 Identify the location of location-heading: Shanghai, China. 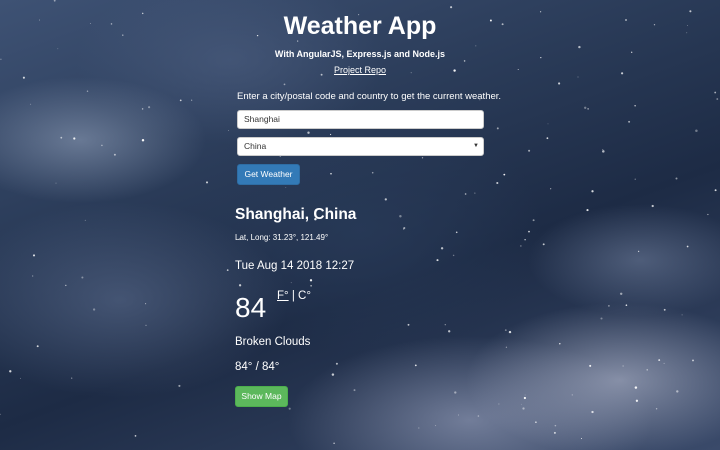
(296, 214).